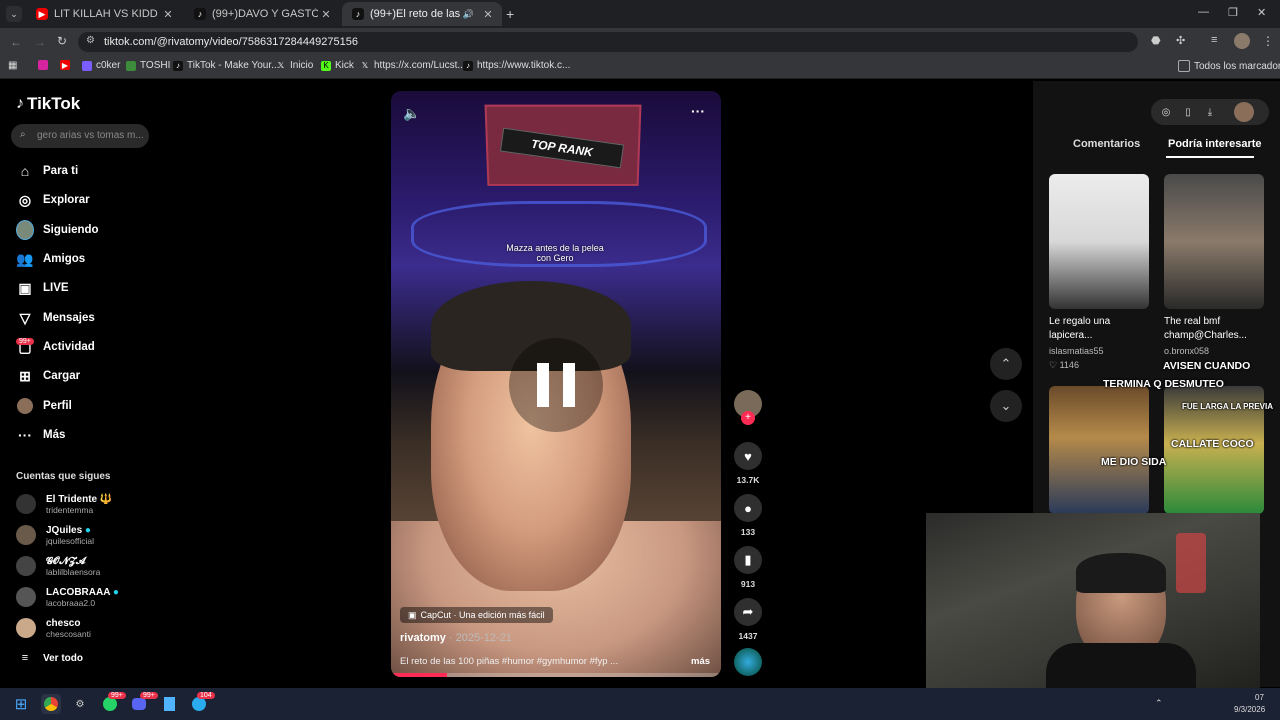  I want to click on like-button: ♥ 13.7K, so click(748, 463).